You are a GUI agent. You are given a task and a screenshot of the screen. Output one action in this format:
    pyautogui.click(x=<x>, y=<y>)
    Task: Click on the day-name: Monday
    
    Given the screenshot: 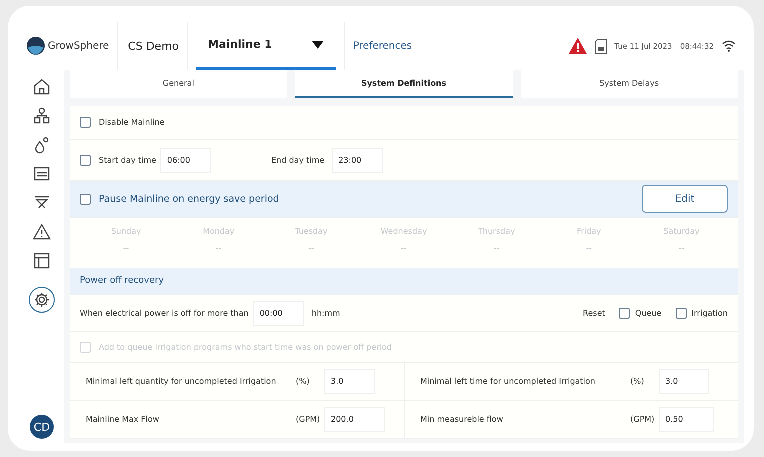 What is the action you would take?
    pyautogui.click(x=219, y=231)
    